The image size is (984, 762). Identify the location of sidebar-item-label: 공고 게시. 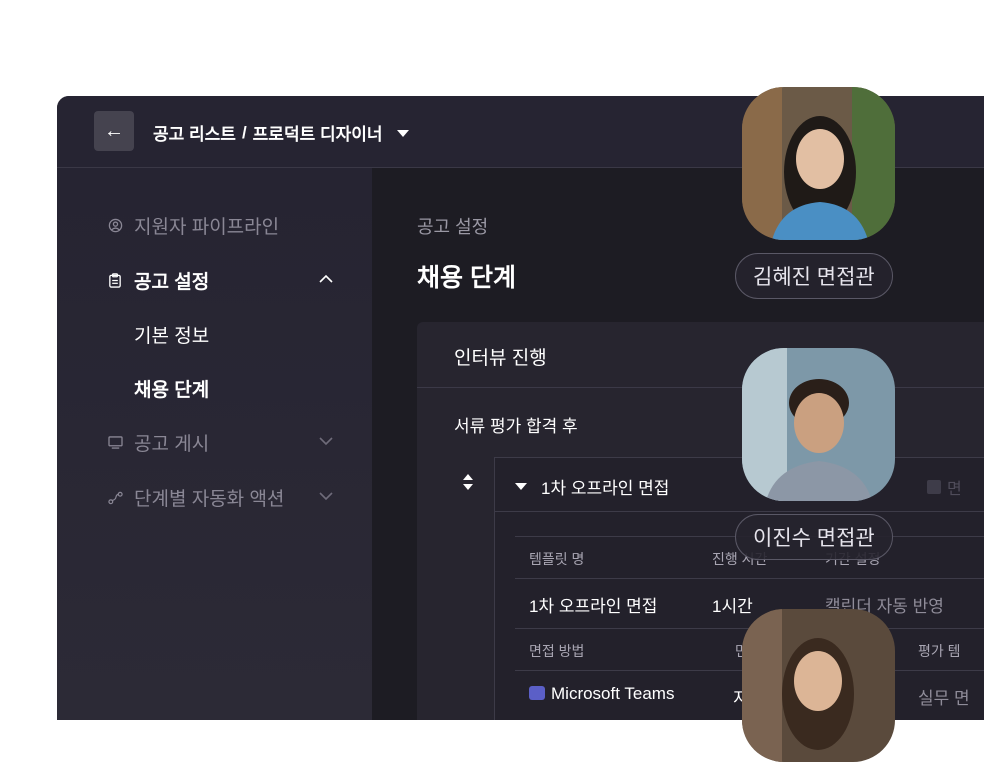
(172, 444).